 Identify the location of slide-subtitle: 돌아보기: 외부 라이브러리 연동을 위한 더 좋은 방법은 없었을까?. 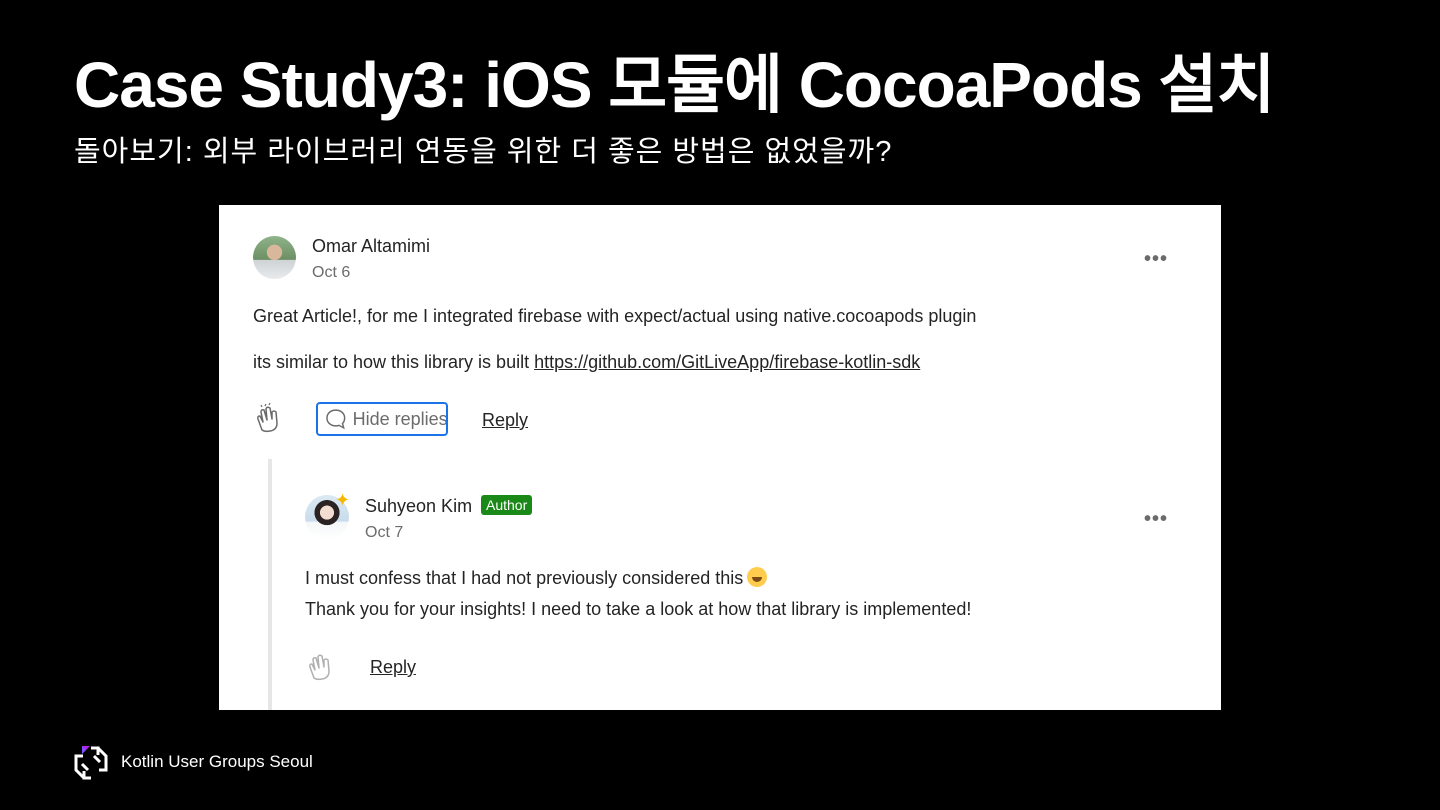
(483, 152).